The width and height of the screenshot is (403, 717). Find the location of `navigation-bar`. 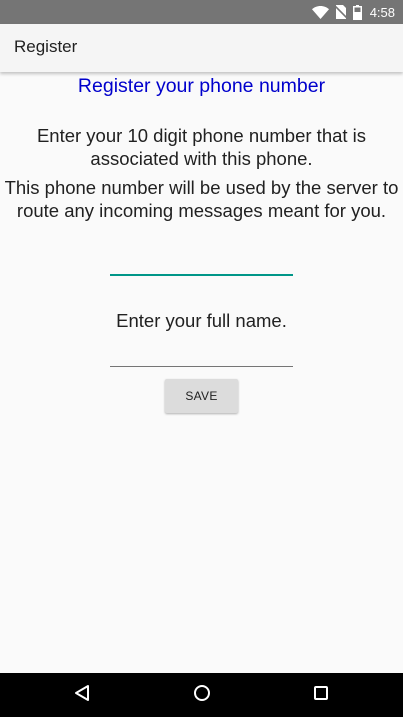

navigation-bar is located at coordinates (201, 695).